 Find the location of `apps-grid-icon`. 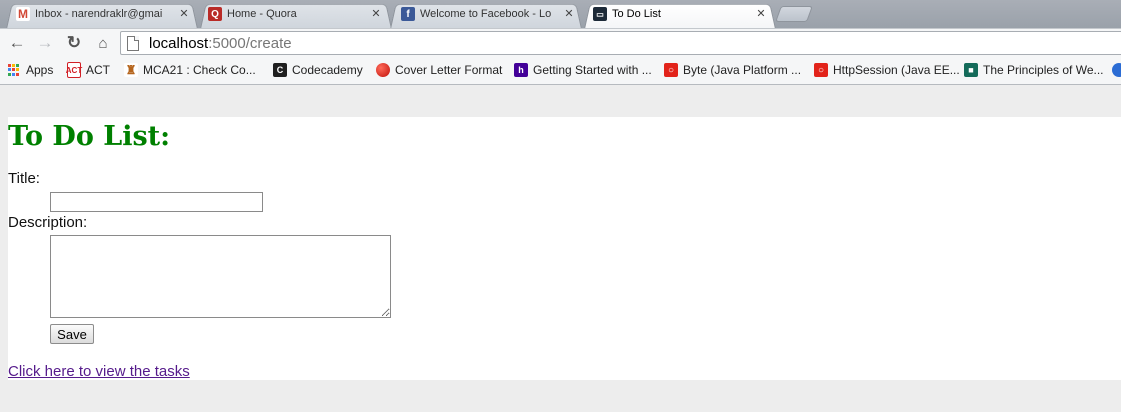

apps-grid-icon is located at coordinates (14, 70).